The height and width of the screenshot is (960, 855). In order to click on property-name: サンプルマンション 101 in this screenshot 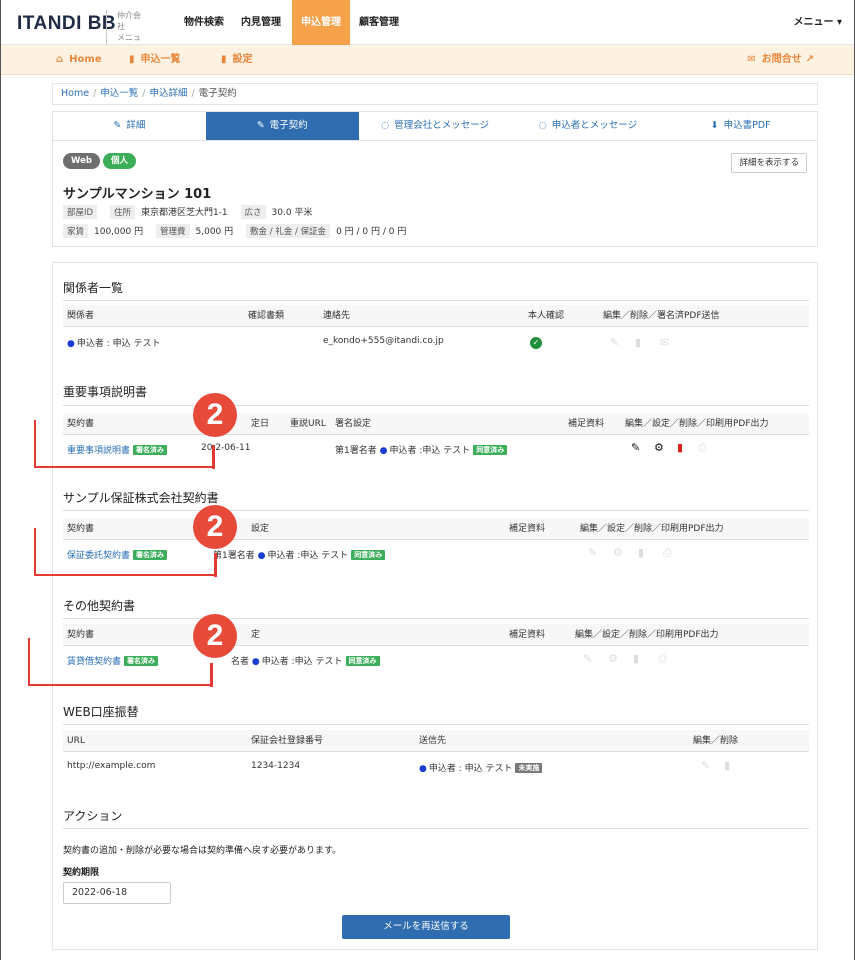, I will do `click(137, 194)`.